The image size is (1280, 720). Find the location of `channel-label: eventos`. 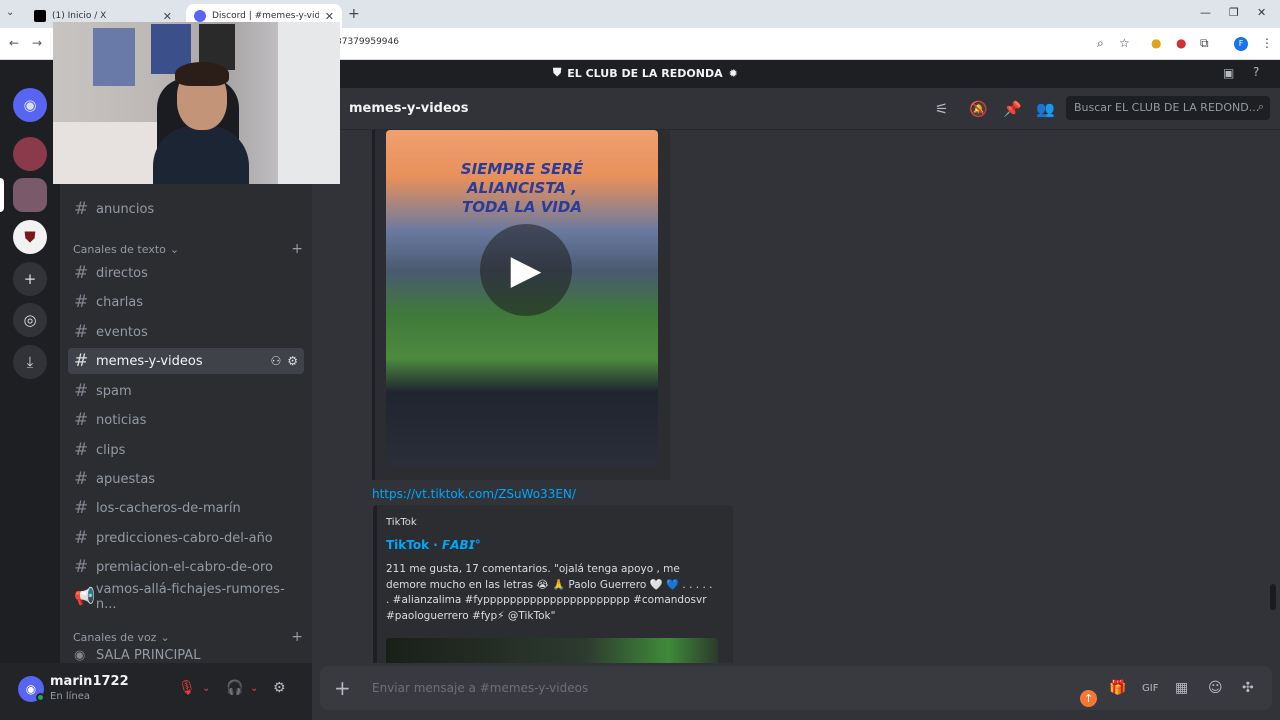

channel-label: eventos is located at coordinates (122, 332).